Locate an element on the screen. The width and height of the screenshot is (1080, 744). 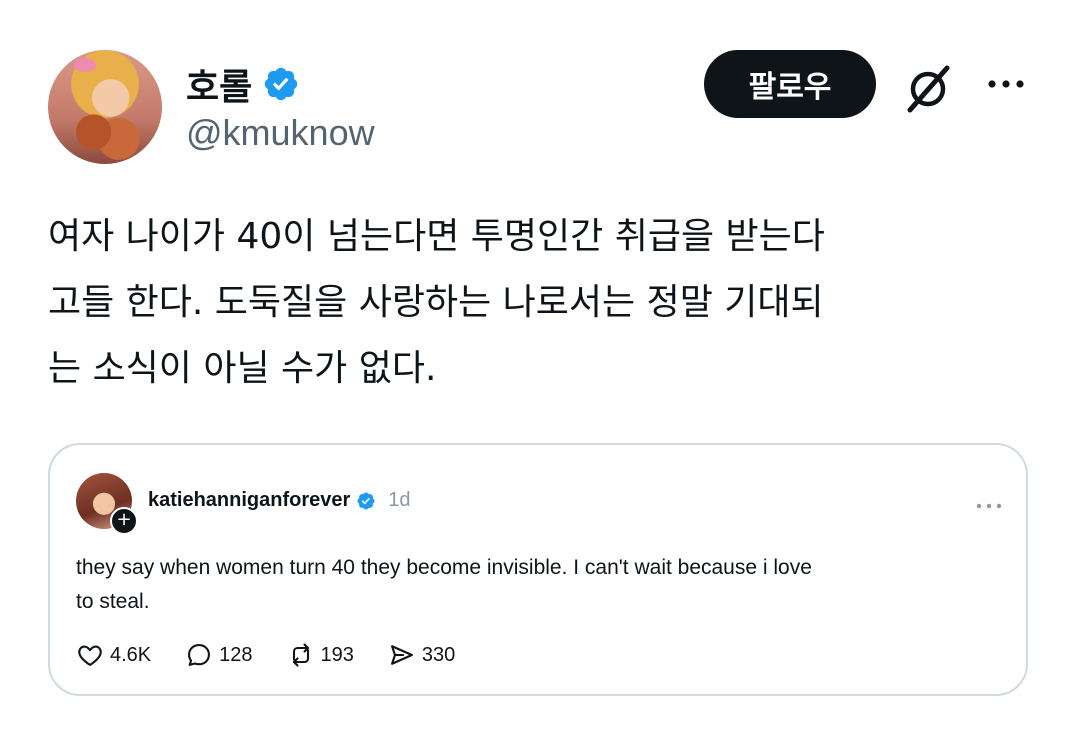
comment-icon is located at coordinates (199, 655).